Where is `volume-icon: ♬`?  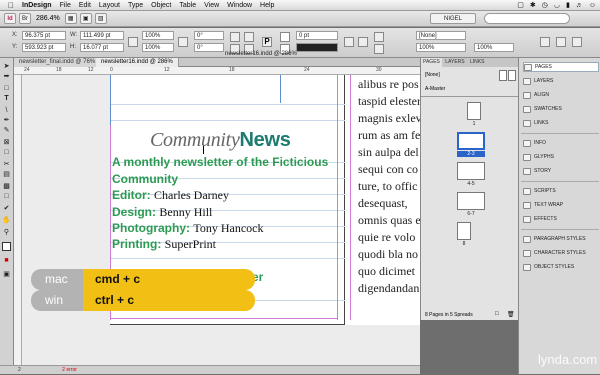 volume-icon: ♬ is located at coordinates (579, 5).